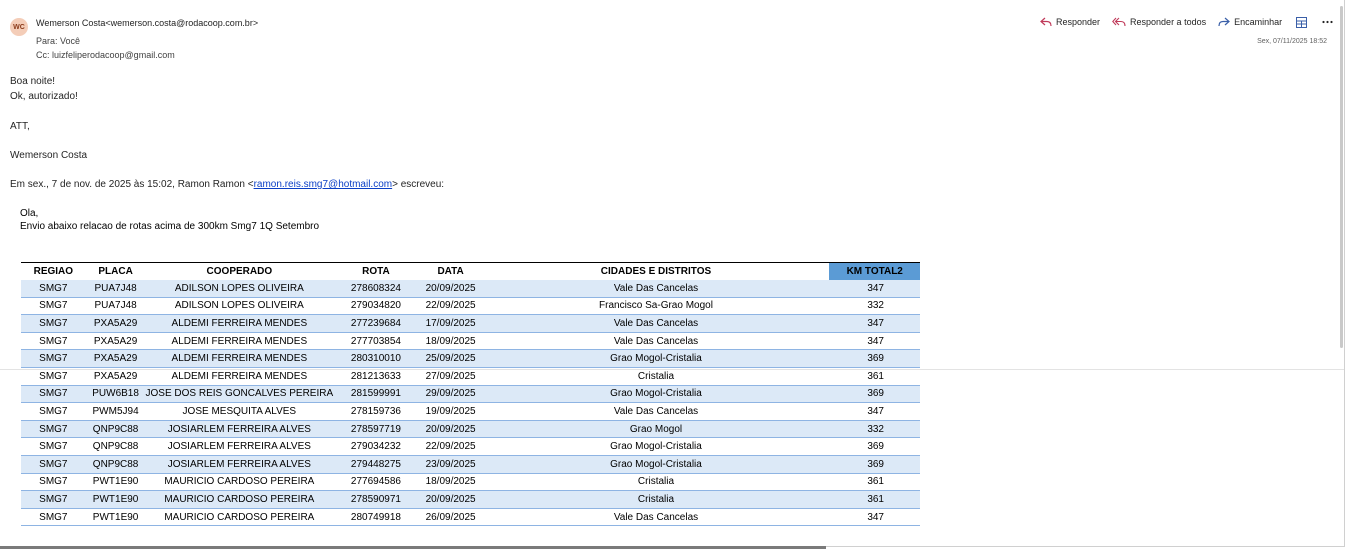  Describe the element at coordinates (1292, 41) in the screenshot. I see `message-date: Sex, 07/11/2025 18:52` at that location.